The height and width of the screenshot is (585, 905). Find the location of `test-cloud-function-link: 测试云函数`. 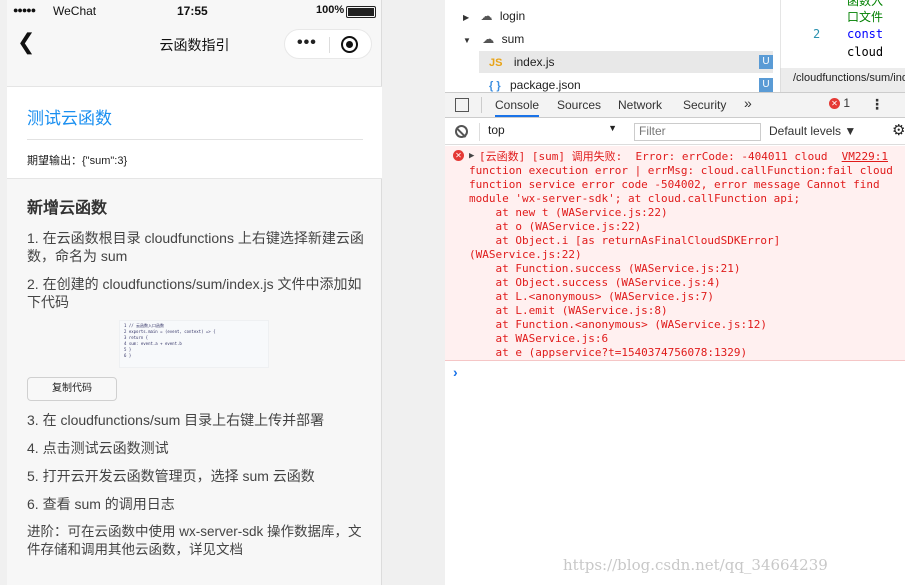

test-cloud-function-link: 测试云函数 is located at coordinates (69, 116).